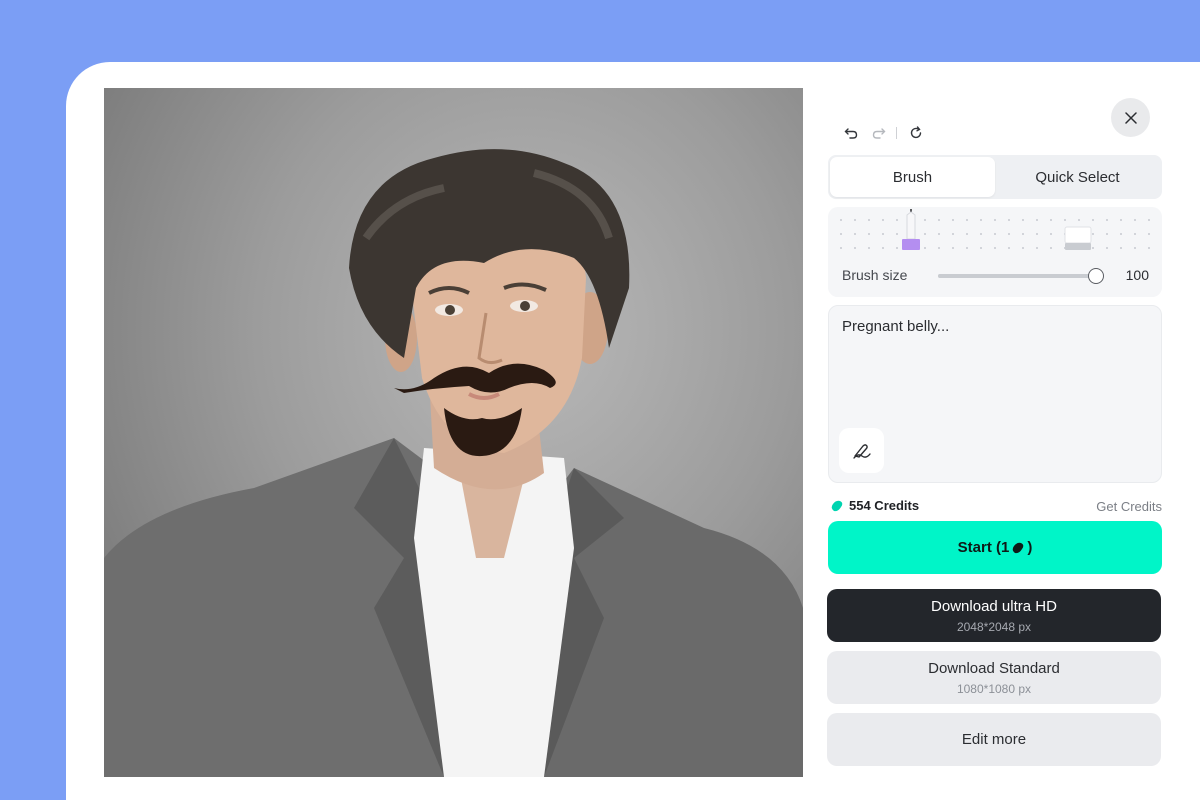 The image size is (1200, 800). What do you see at coordinates (851, 133) in the screenshot?
I see `undo-icon` at bounding box center [851, 133].